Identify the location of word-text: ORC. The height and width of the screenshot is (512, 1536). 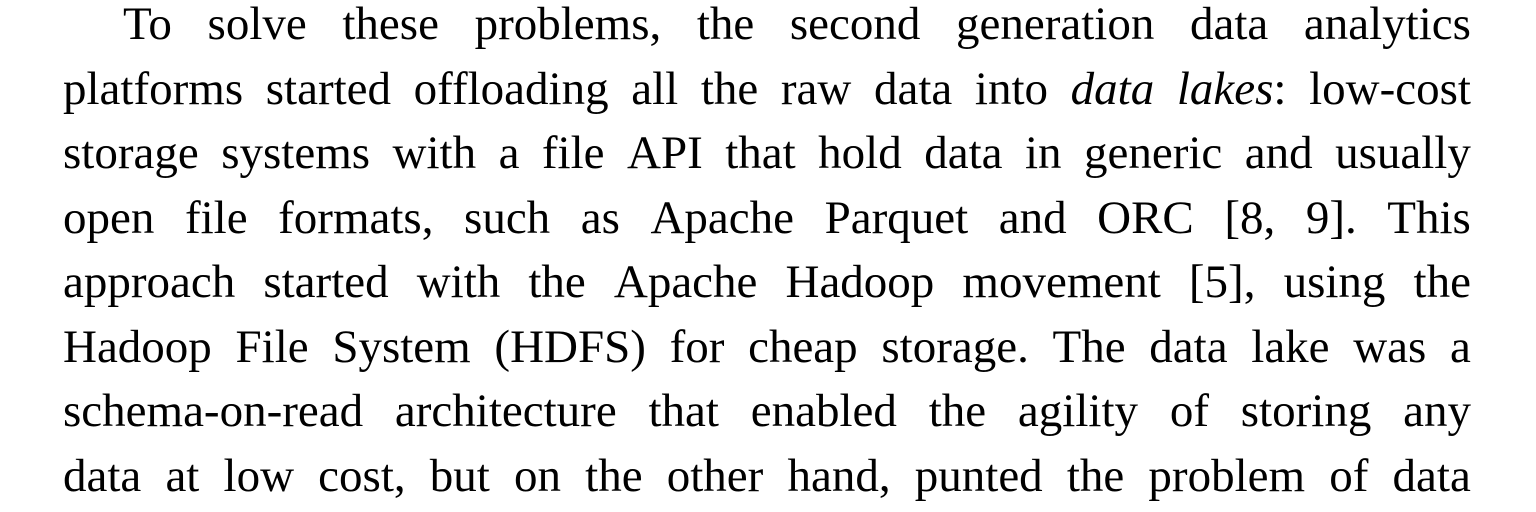
(1145, 217).